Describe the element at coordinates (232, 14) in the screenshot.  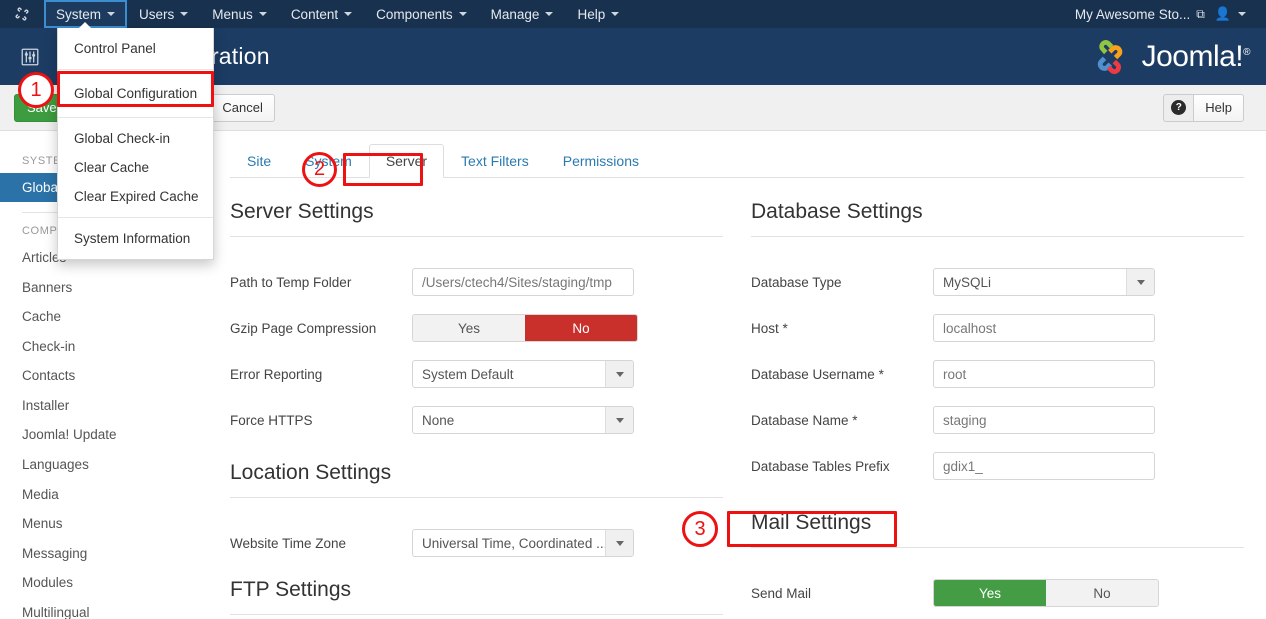
I see `top-nav-menus-label: Menus` at that location.